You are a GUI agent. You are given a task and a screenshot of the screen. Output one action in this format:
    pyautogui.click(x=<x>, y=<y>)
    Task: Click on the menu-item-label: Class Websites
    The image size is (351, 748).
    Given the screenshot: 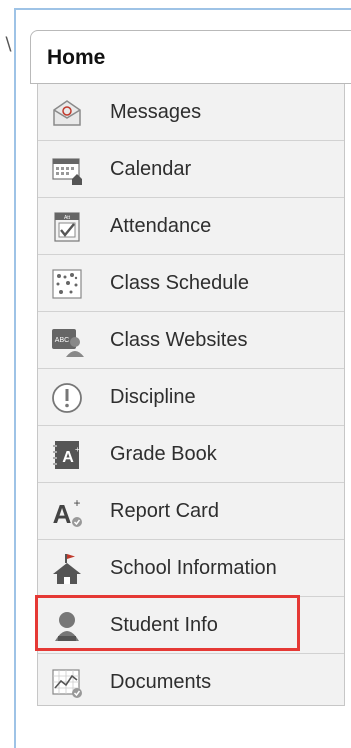 What is the action you would take?
    pyautogui.click(x=179, y=340)
    